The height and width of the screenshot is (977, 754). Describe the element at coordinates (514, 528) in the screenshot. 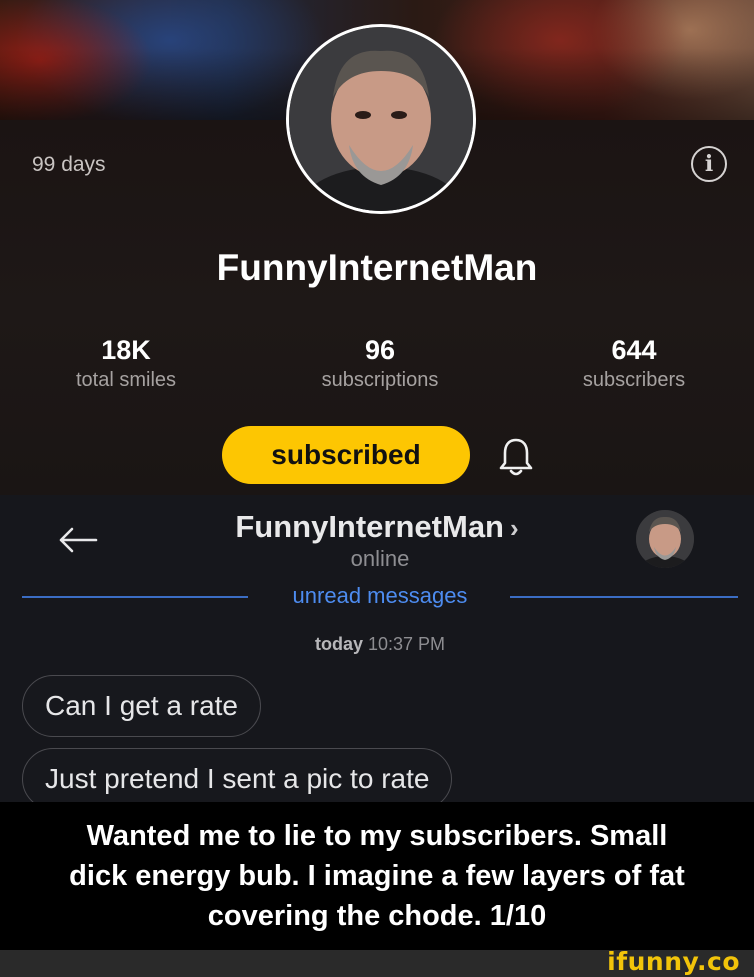

I see `chevron-right-icon: ›` at that location.